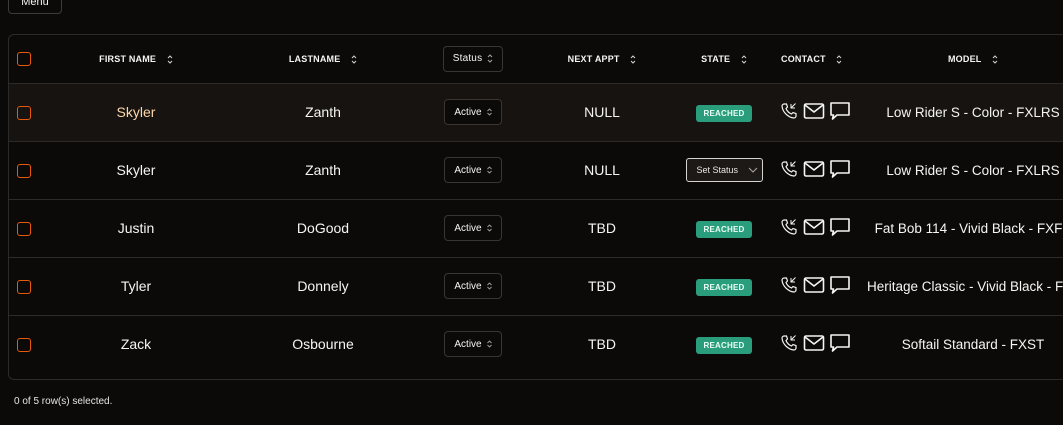 Image resolution: width=1063 pixels, height=425 pixels. What do you see at coordinates (24, 58) in the screenshot?
I see `select-all-checkbox` at bounding box center [24, 58].